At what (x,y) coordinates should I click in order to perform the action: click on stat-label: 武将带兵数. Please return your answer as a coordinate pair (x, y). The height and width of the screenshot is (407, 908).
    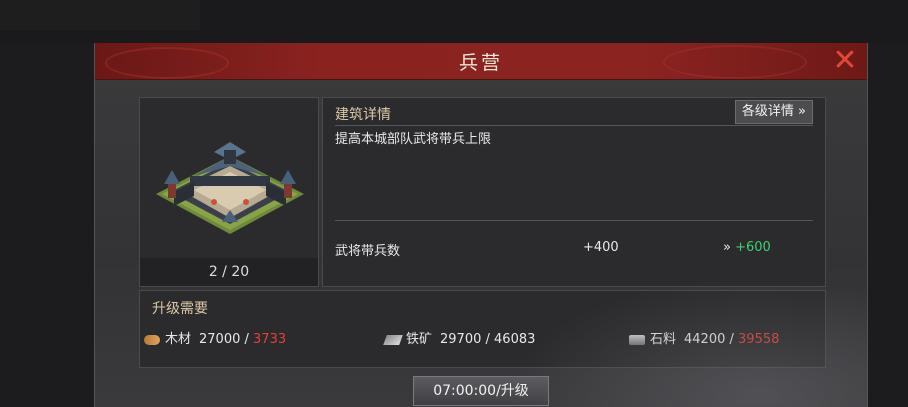
    Looking at the image, I should click on (368, 251).